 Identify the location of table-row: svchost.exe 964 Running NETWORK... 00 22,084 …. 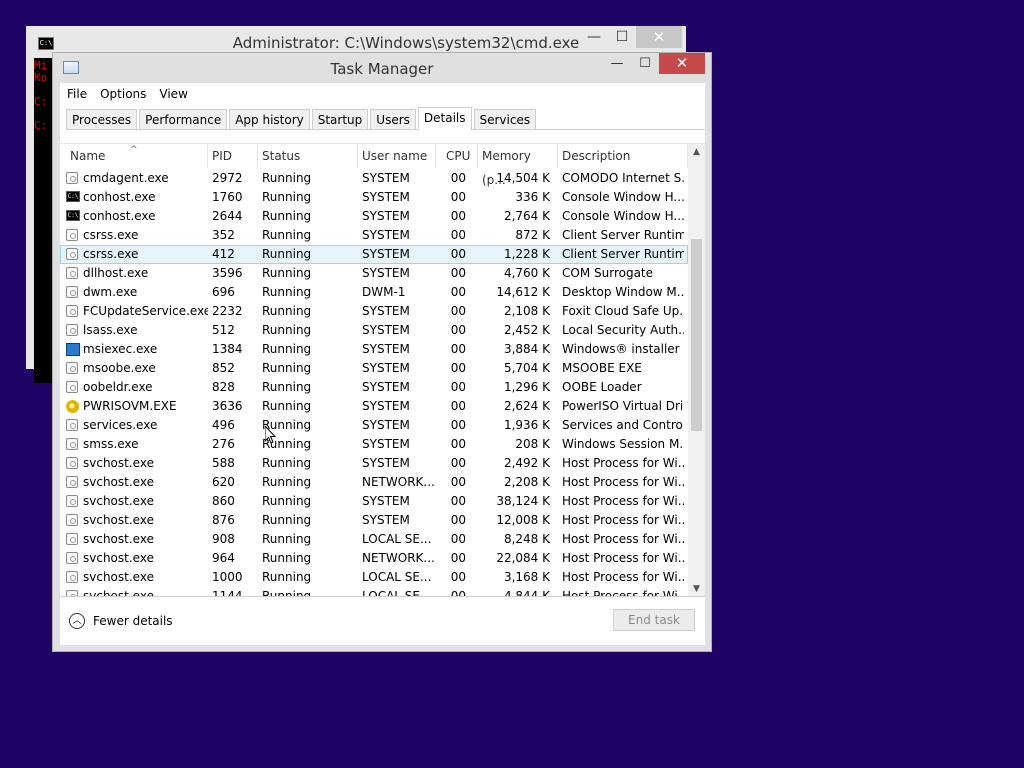
(374, 558).